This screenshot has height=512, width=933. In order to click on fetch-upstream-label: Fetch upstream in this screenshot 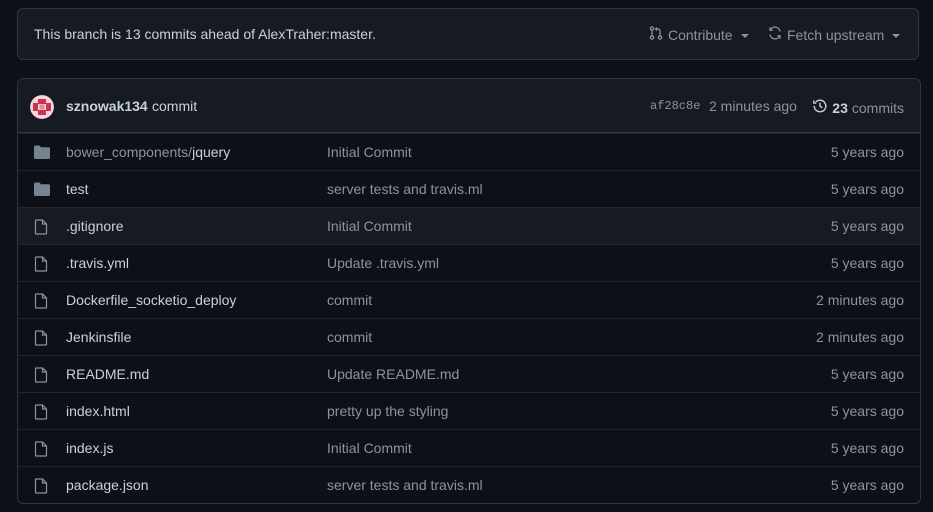, I will do `click(836, 34)`.